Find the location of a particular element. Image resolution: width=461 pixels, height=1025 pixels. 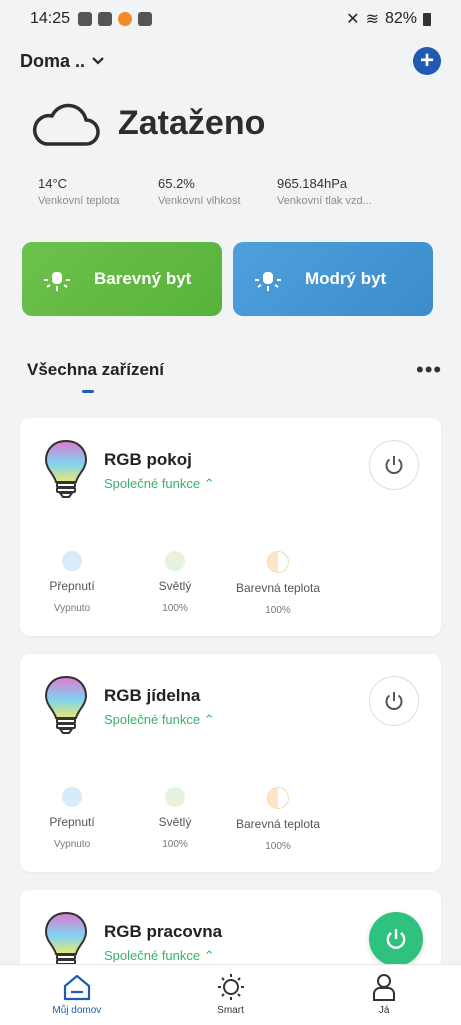

nav-label: Smart is located at coordinates (230, 1010).